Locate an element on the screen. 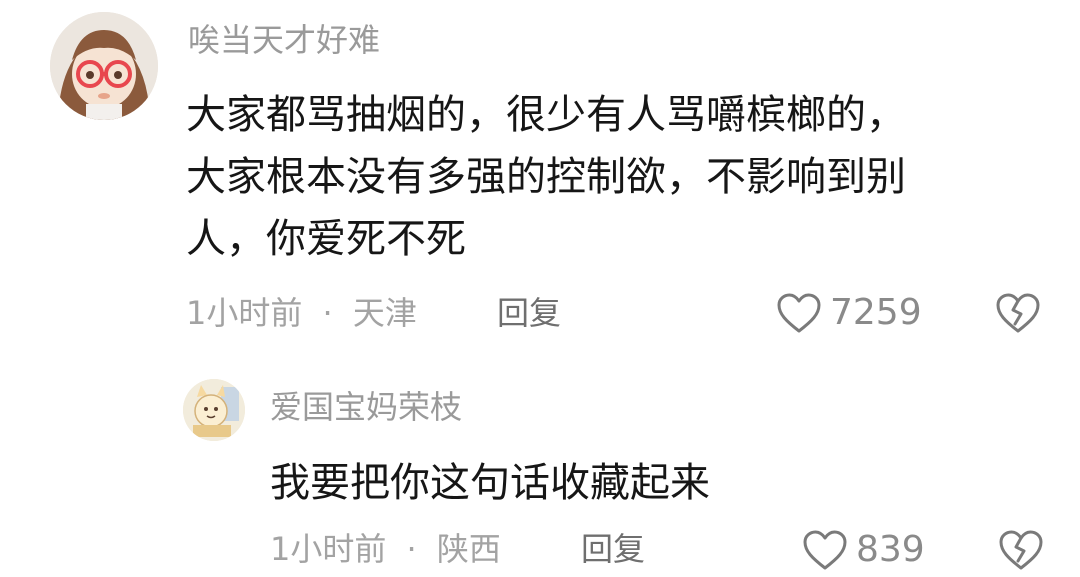 The width and height of the screenshot is (1080, 577). like-button: 7259 is located at coordinates (849, 313).